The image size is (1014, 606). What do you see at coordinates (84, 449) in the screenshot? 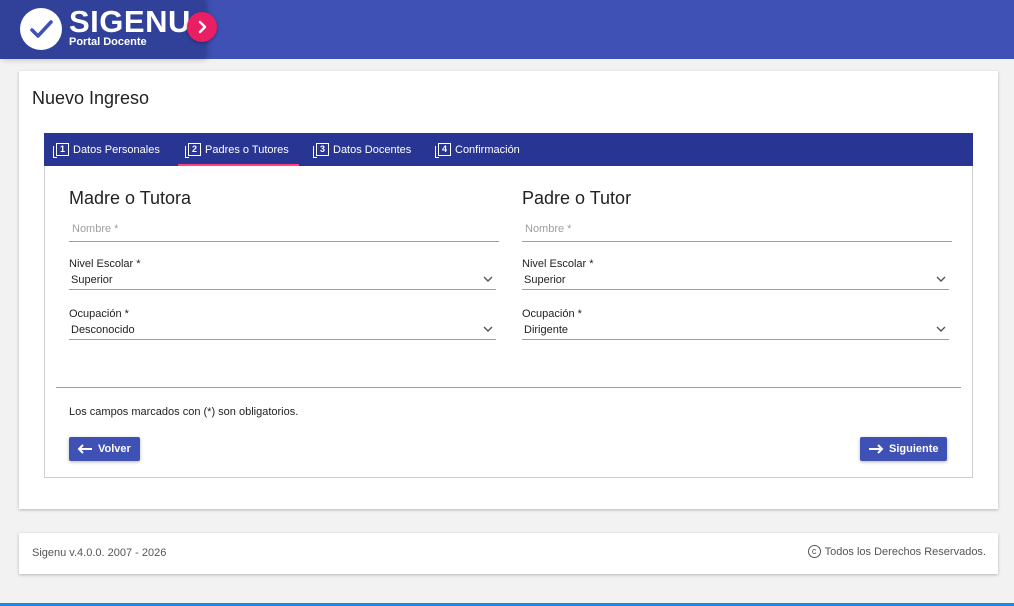
I see `arrow-left-icon` at bounding box center [84, 449].